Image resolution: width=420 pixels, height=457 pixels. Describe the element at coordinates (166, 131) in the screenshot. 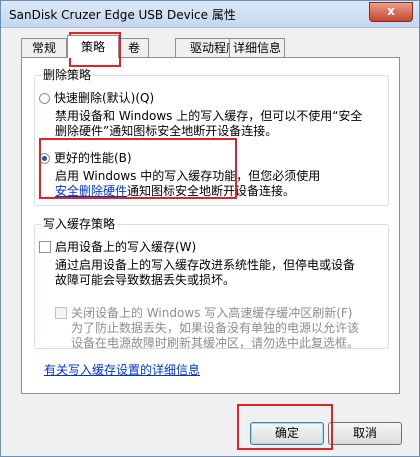

I see `quick-removal-desc-line2: 删除硬件”通知图标安全地断开设备连接。` at that location.